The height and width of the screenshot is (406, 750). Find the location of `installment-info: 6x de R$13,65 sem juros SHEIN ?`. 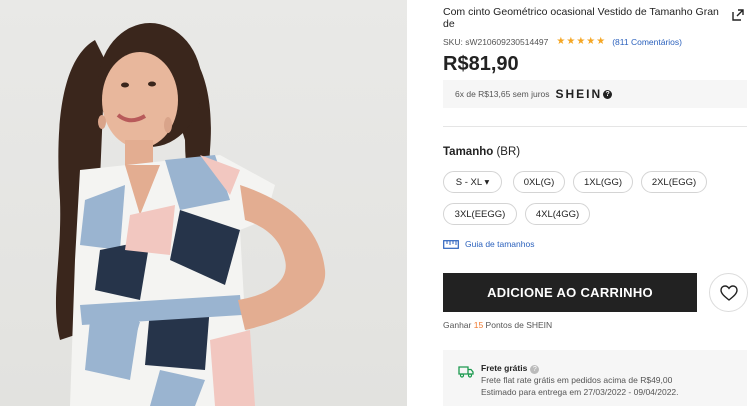

installment-info: 6x de R$13,65 sem juros SHEIN ? is located at coordinates (595, 94).